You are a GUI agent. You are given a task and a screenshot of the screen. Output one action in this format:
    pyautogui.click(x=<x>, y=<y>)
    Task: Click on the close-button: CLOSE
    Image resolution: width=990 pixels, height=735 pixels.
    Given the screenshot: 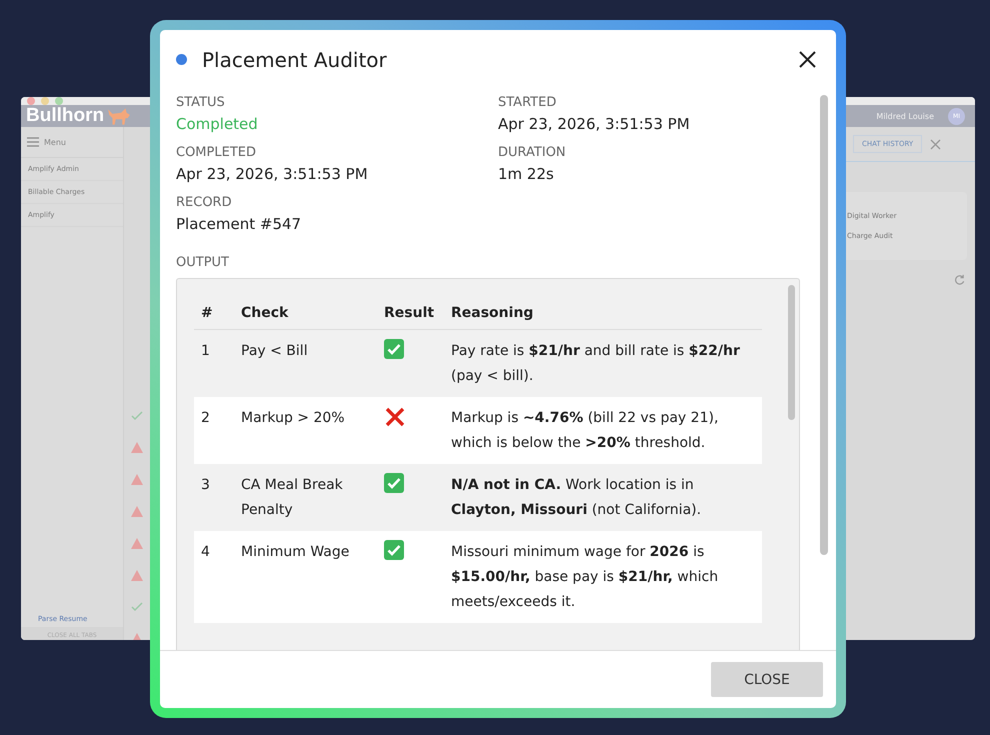 What is the action you would take?
    pyautogui.click(x=767, y=679)
    